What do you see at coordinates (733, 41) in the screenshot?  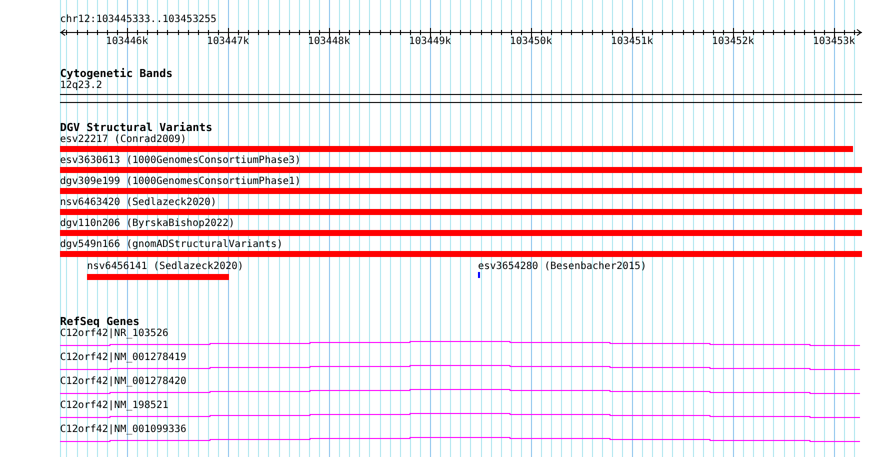 I see `tick-label: 103452k` at bounding box center [733, 41].